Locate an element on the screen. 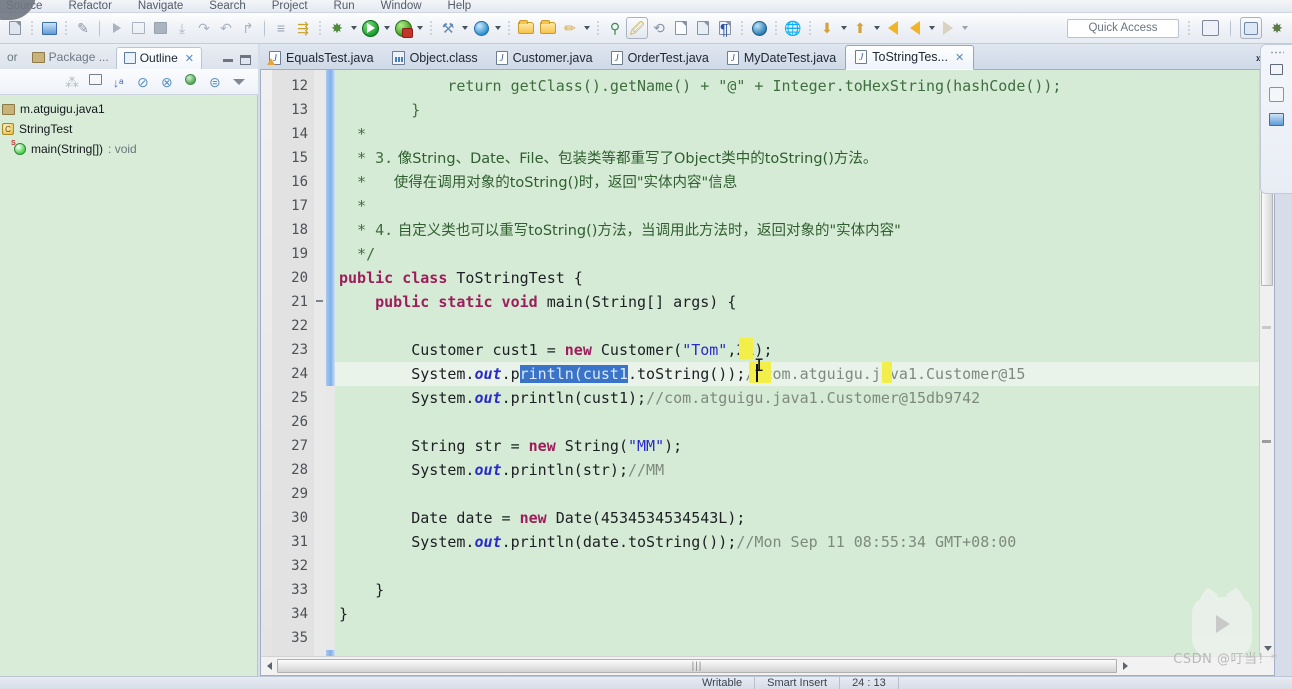 Image resolution: width=1292 pixels, height=689 pixels. next-annotation-icon: ⬆ is located at coordinates (860, 28).